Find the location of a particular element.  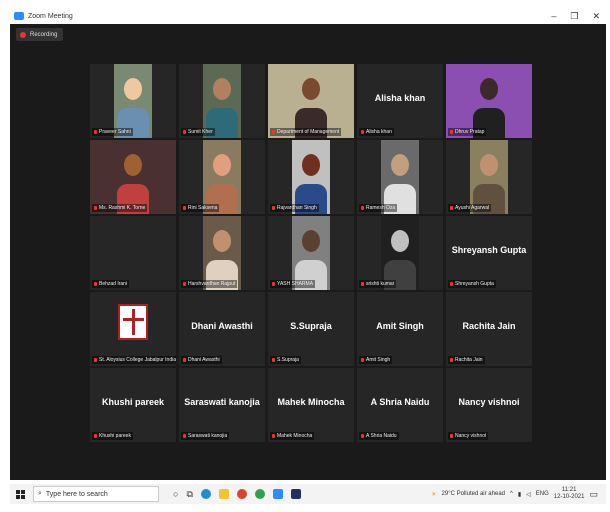

participant-tile: Alisha khan Alisha khan is located at coordinates (400, 101).